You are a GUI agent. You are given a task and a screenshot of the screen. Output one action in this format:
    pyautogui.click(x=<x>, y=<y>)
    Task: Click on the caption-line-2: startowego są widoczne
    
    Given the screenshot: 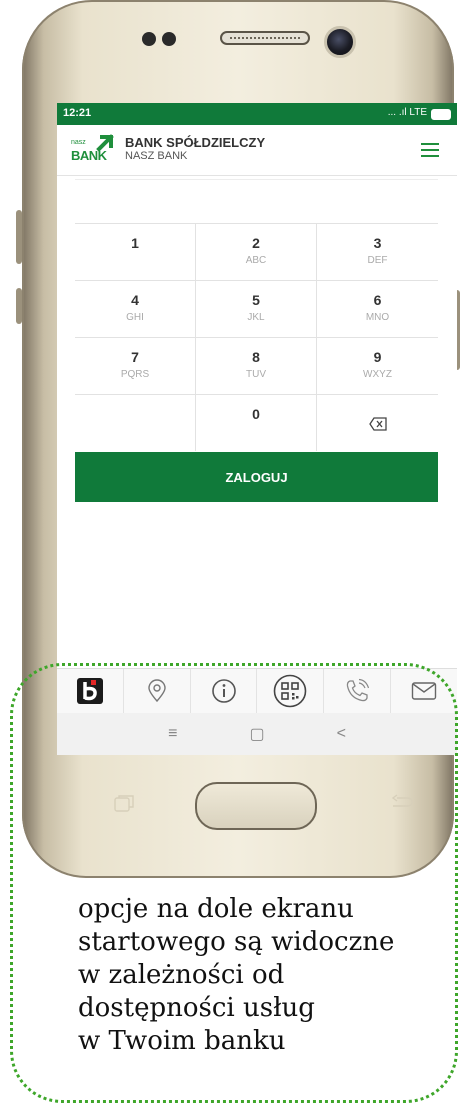 What is the action you would take?
    pyautogui.click(x=236, y=942)
    